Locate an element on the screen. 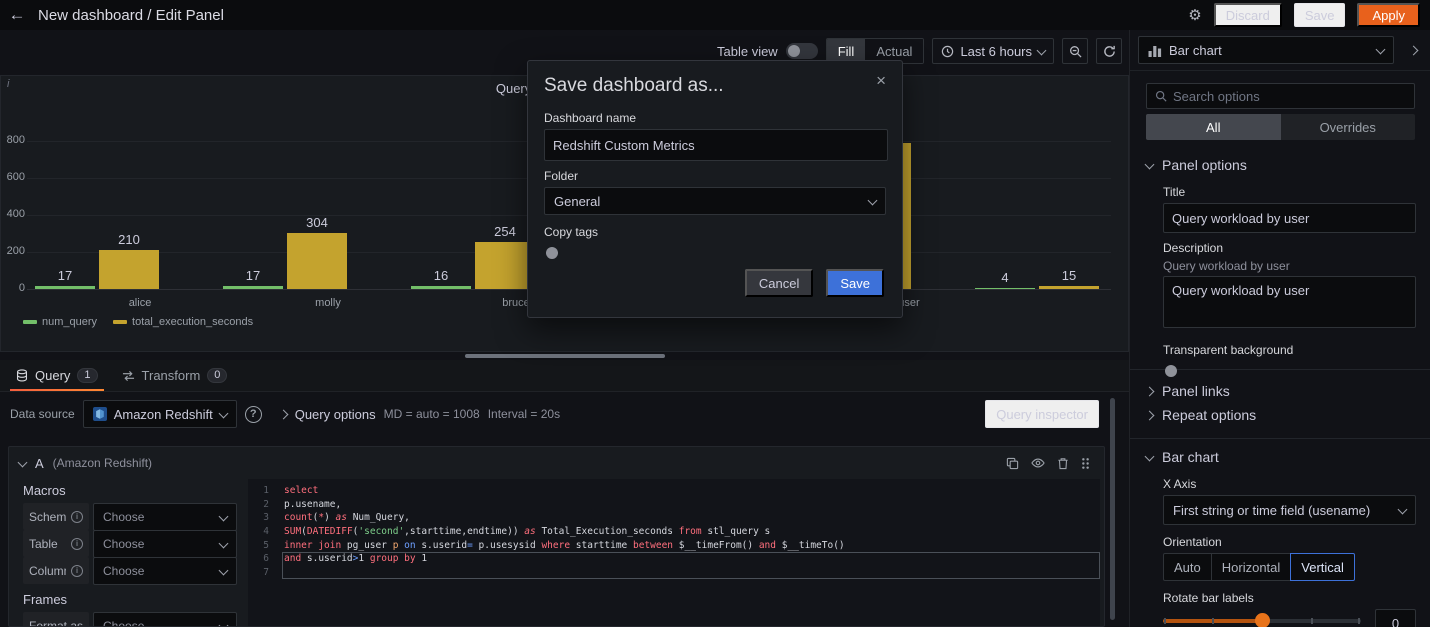 This screenshot has height=627, width=1430. folder-select: General is located at coordinates (715, 201).